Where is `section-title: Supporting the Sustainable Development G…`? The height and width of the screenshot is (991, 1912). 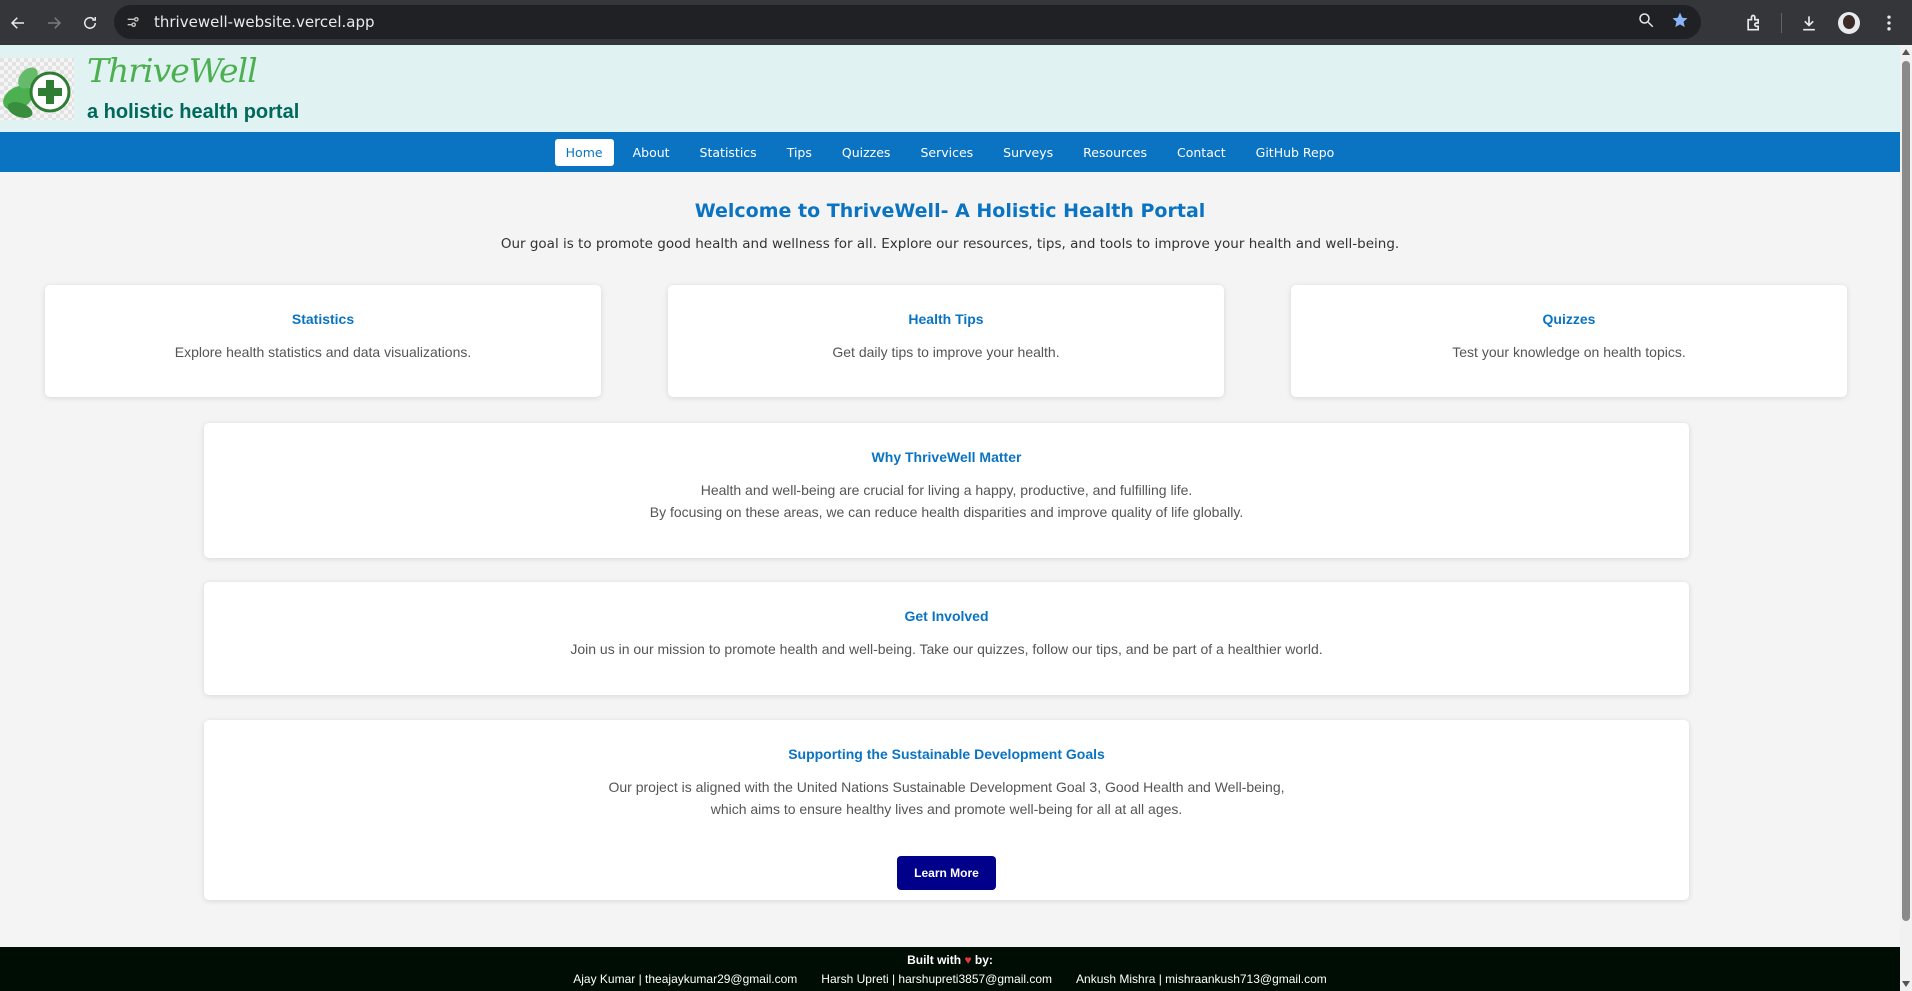
section-title: Supporting the Sustainable Development G… is located at coordinates (946, 754).